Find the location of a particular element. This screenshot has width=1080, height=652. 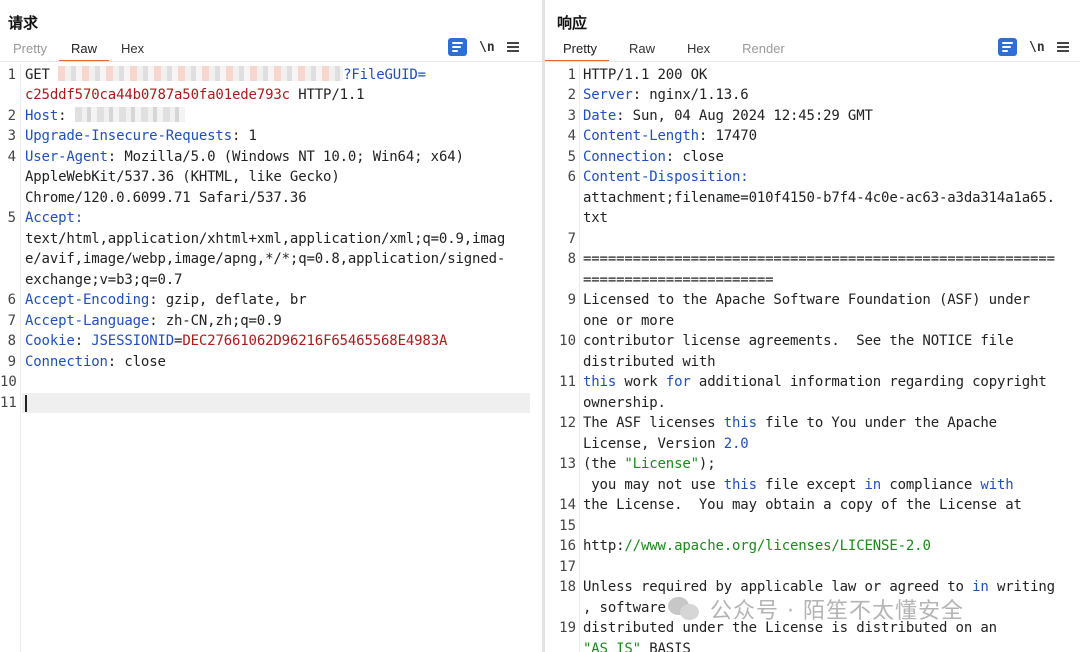

line-number: 12 is located at coordinates (567, 423).